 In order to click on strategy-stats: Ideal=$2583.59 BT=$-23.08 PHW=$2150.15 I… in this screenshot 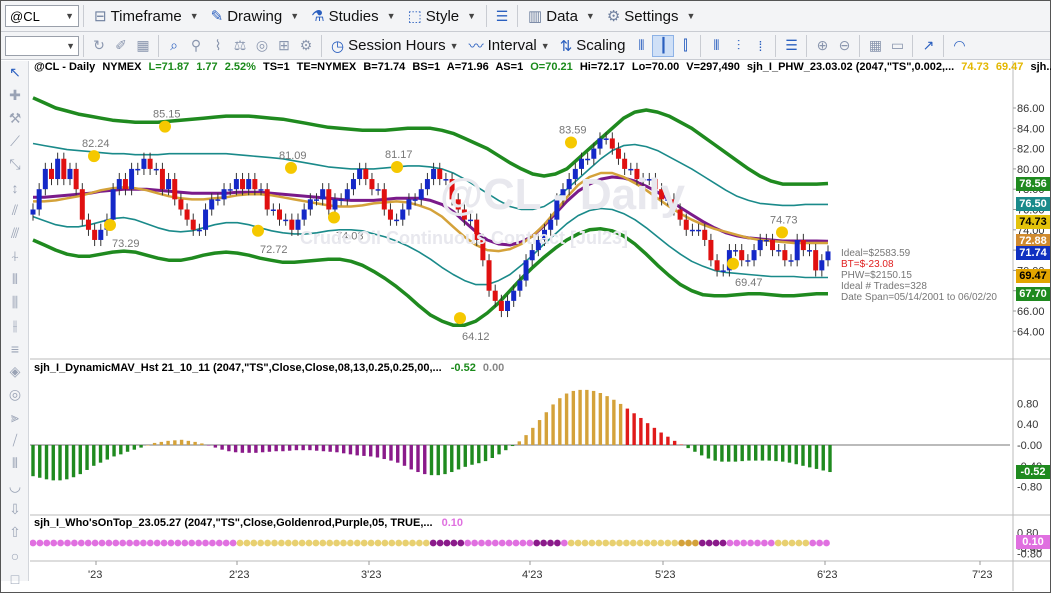, I will do `click(919, 275)`.